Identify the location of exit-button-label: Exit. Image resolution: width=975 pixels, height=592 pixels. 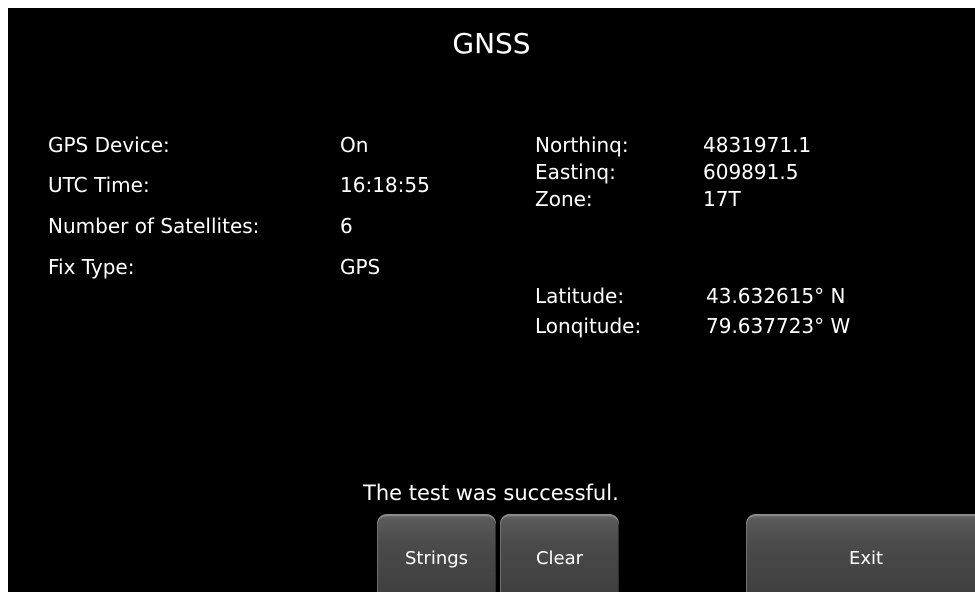
(866, 558).